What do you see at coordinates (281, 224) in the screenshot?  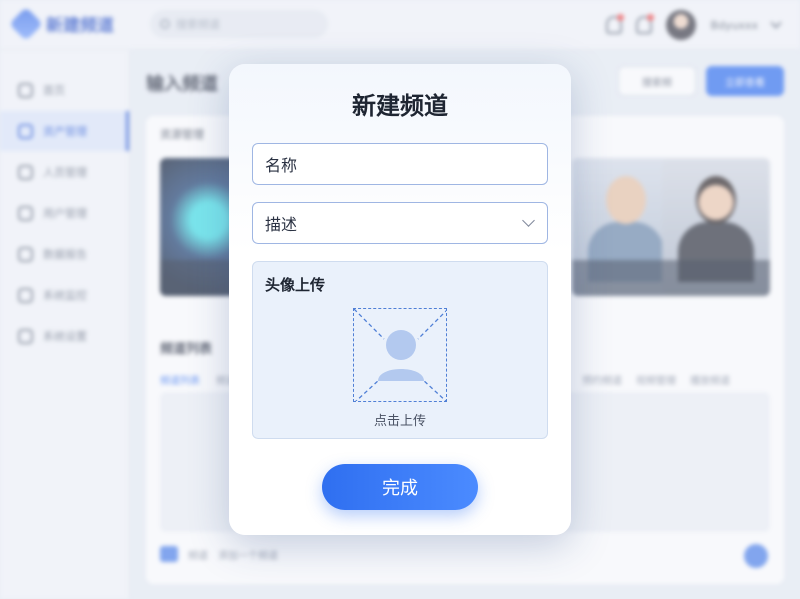 I see `description-placeholder: 描述` at bounding box center [281, 224].